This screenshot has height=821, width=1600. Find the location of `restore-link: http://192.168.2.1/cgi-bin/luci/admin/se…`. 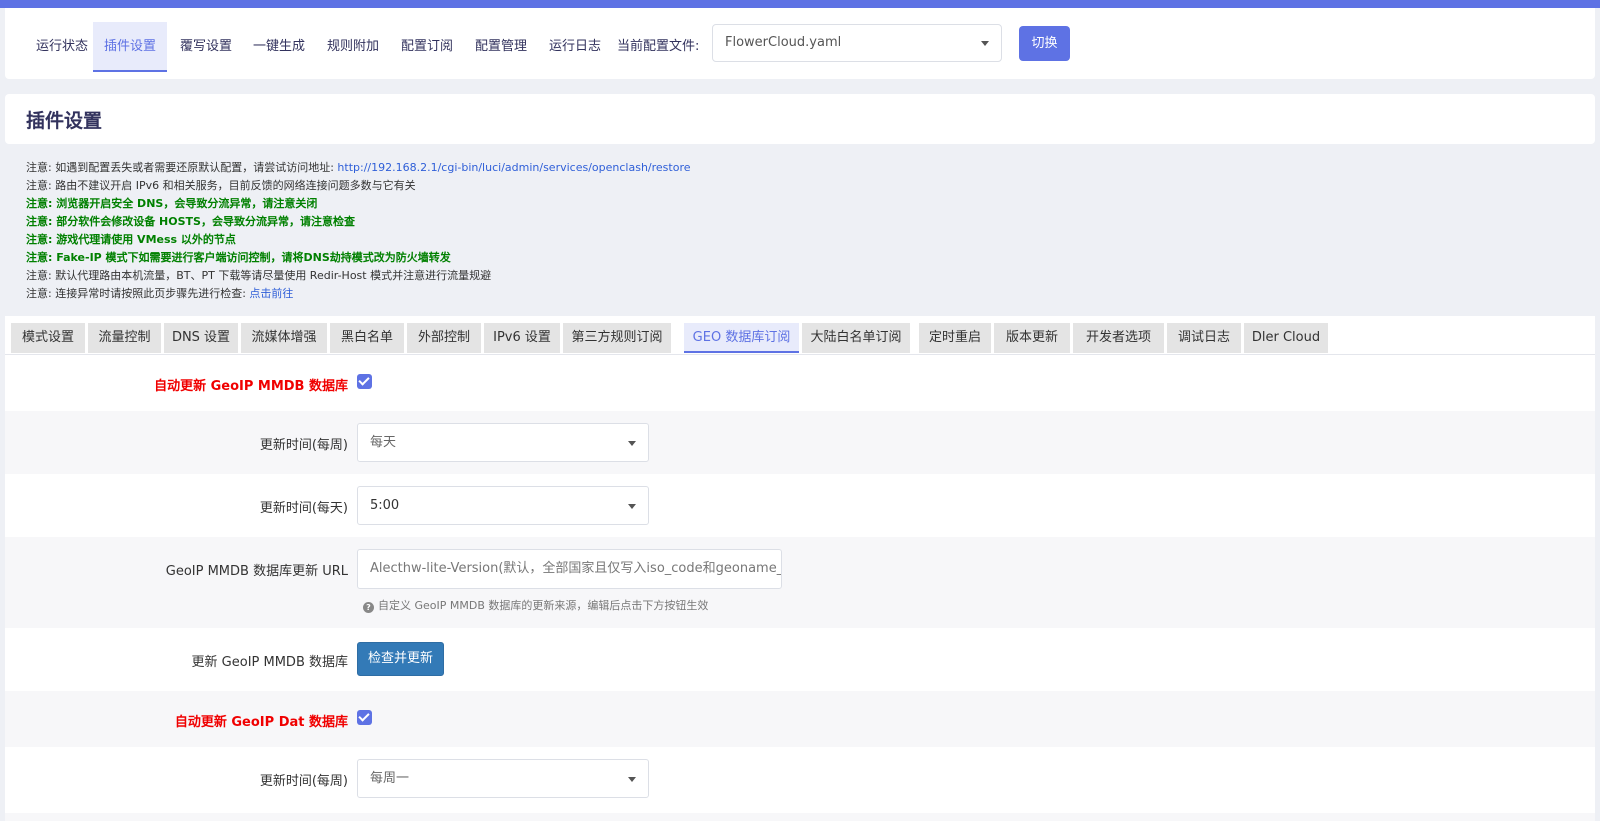

restore-link: http://192.168.2.1/cgi-bin/luci/admin/se… is located at coordinates (513, 167).